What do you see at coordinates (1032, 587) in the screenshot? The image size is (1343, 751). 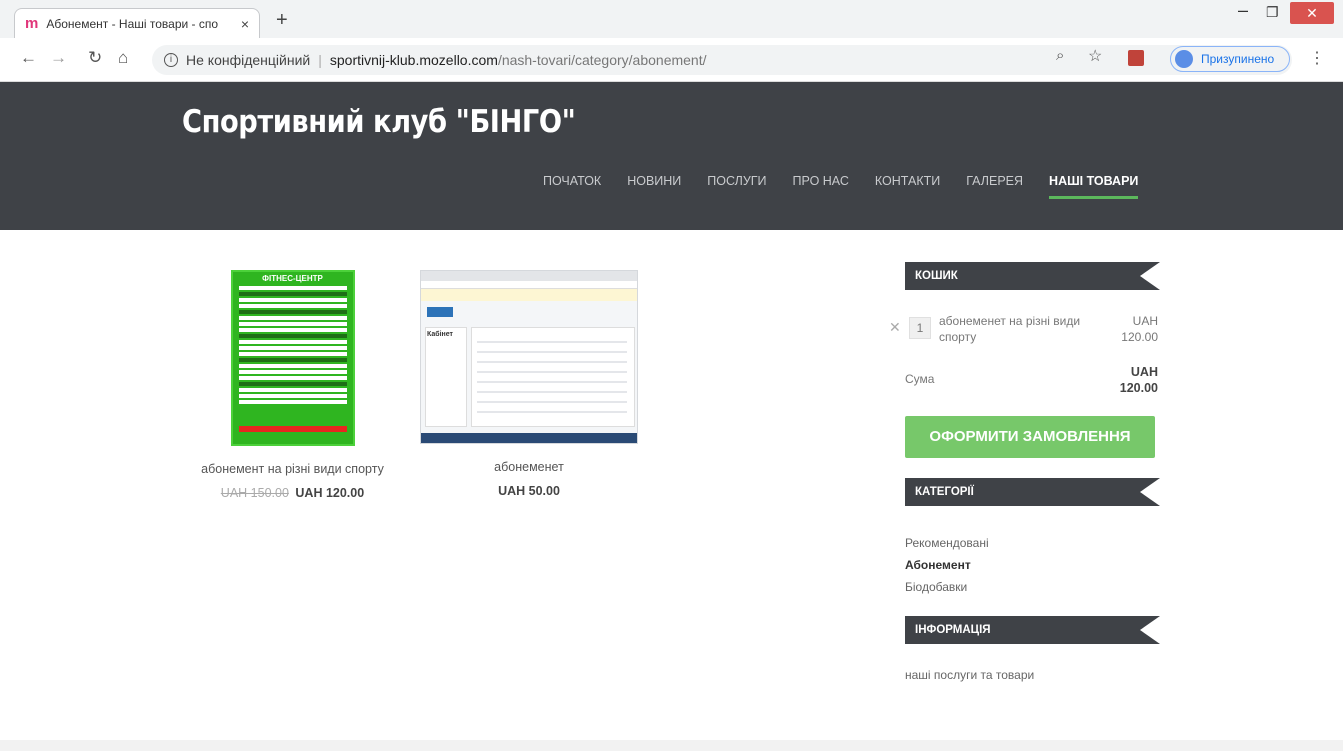 I see `category-supplements: Біодобавки` at bounding box center [1032, 587].